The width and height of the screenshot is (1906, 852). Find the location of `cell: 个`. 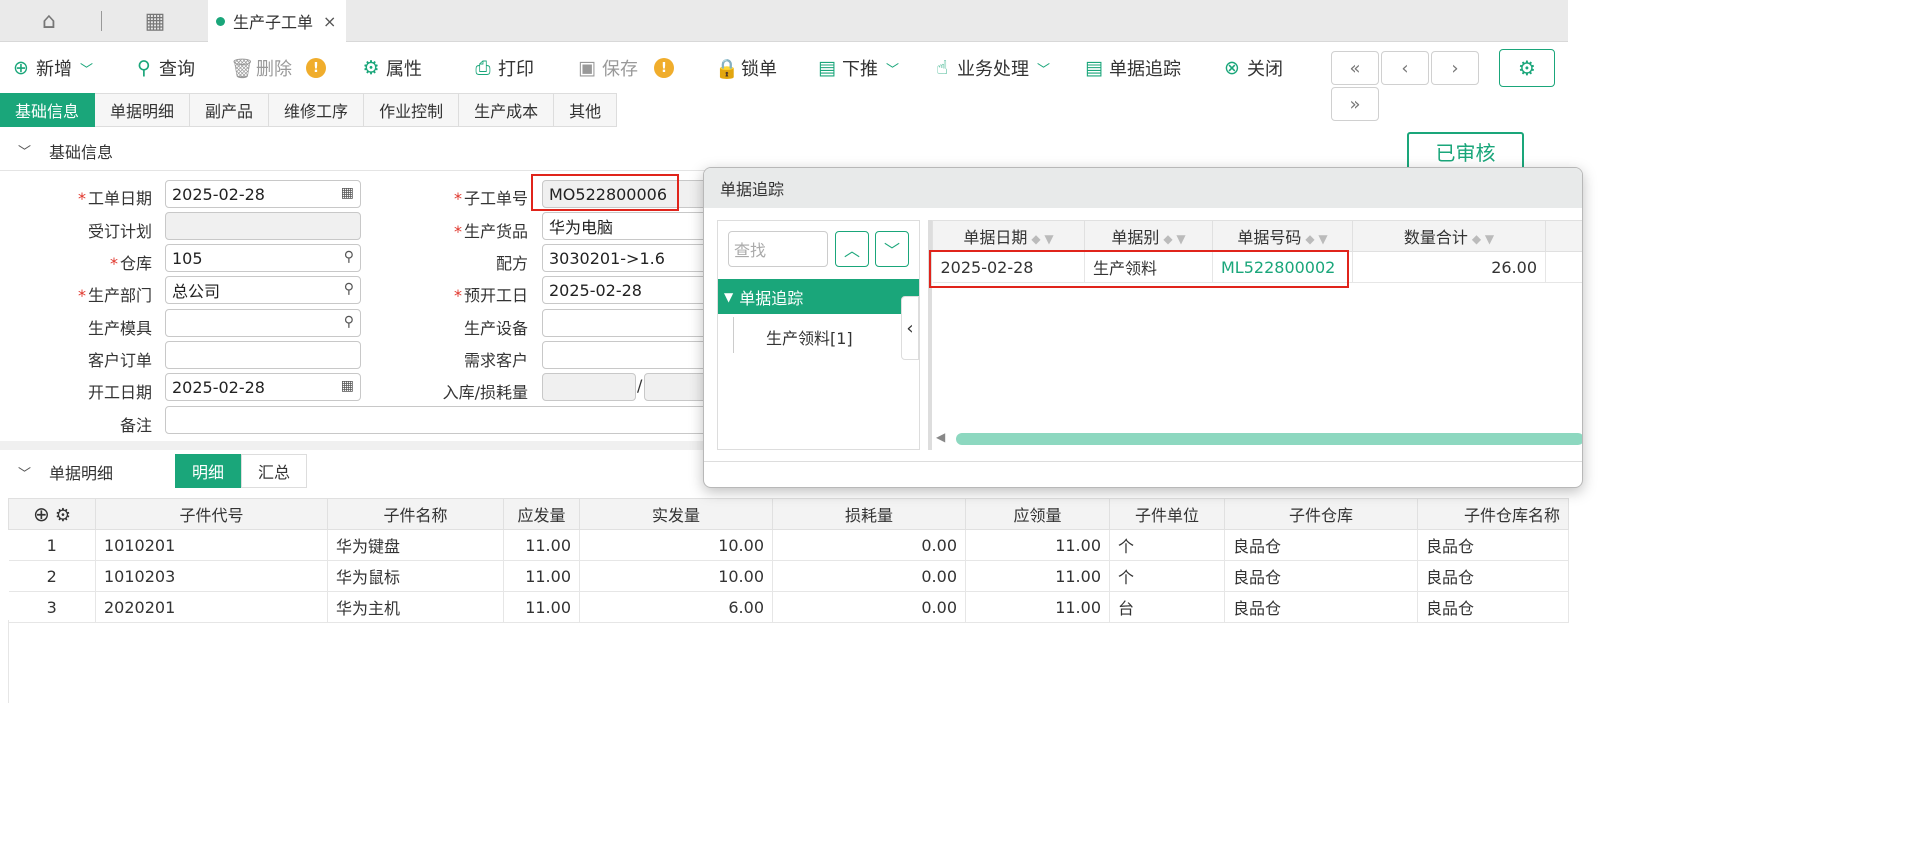

cell: 个 is located at coordinates (1167, 545).